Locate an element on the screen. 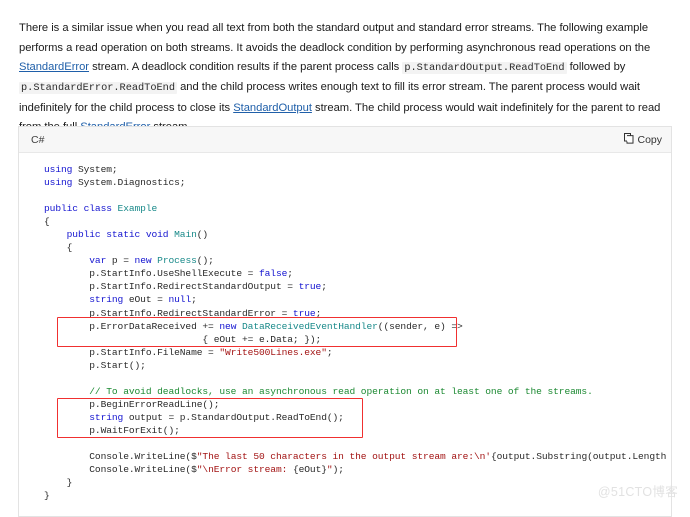 Image resolution: width=690 pixels, height=517 pixels. code-token: () is located at coordinates (202, 235).